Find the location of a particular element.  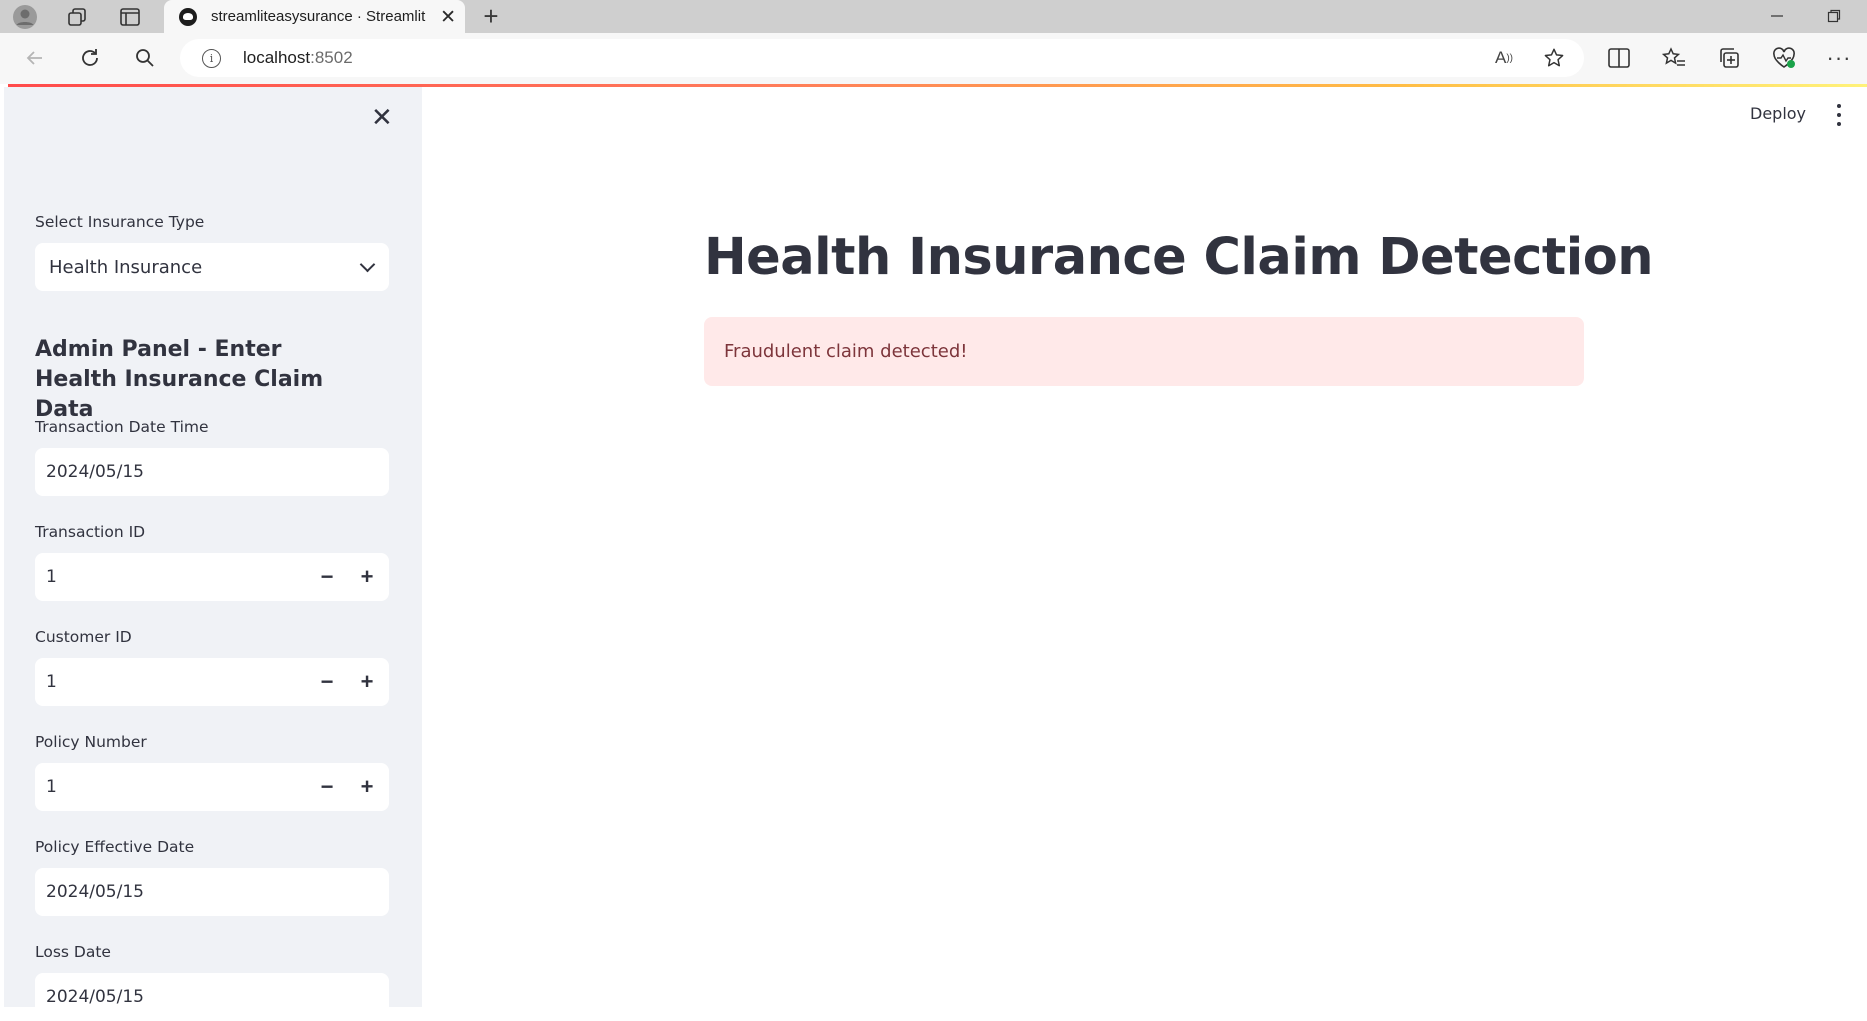

tab-actions-icon is located at coordinates (130, 17).